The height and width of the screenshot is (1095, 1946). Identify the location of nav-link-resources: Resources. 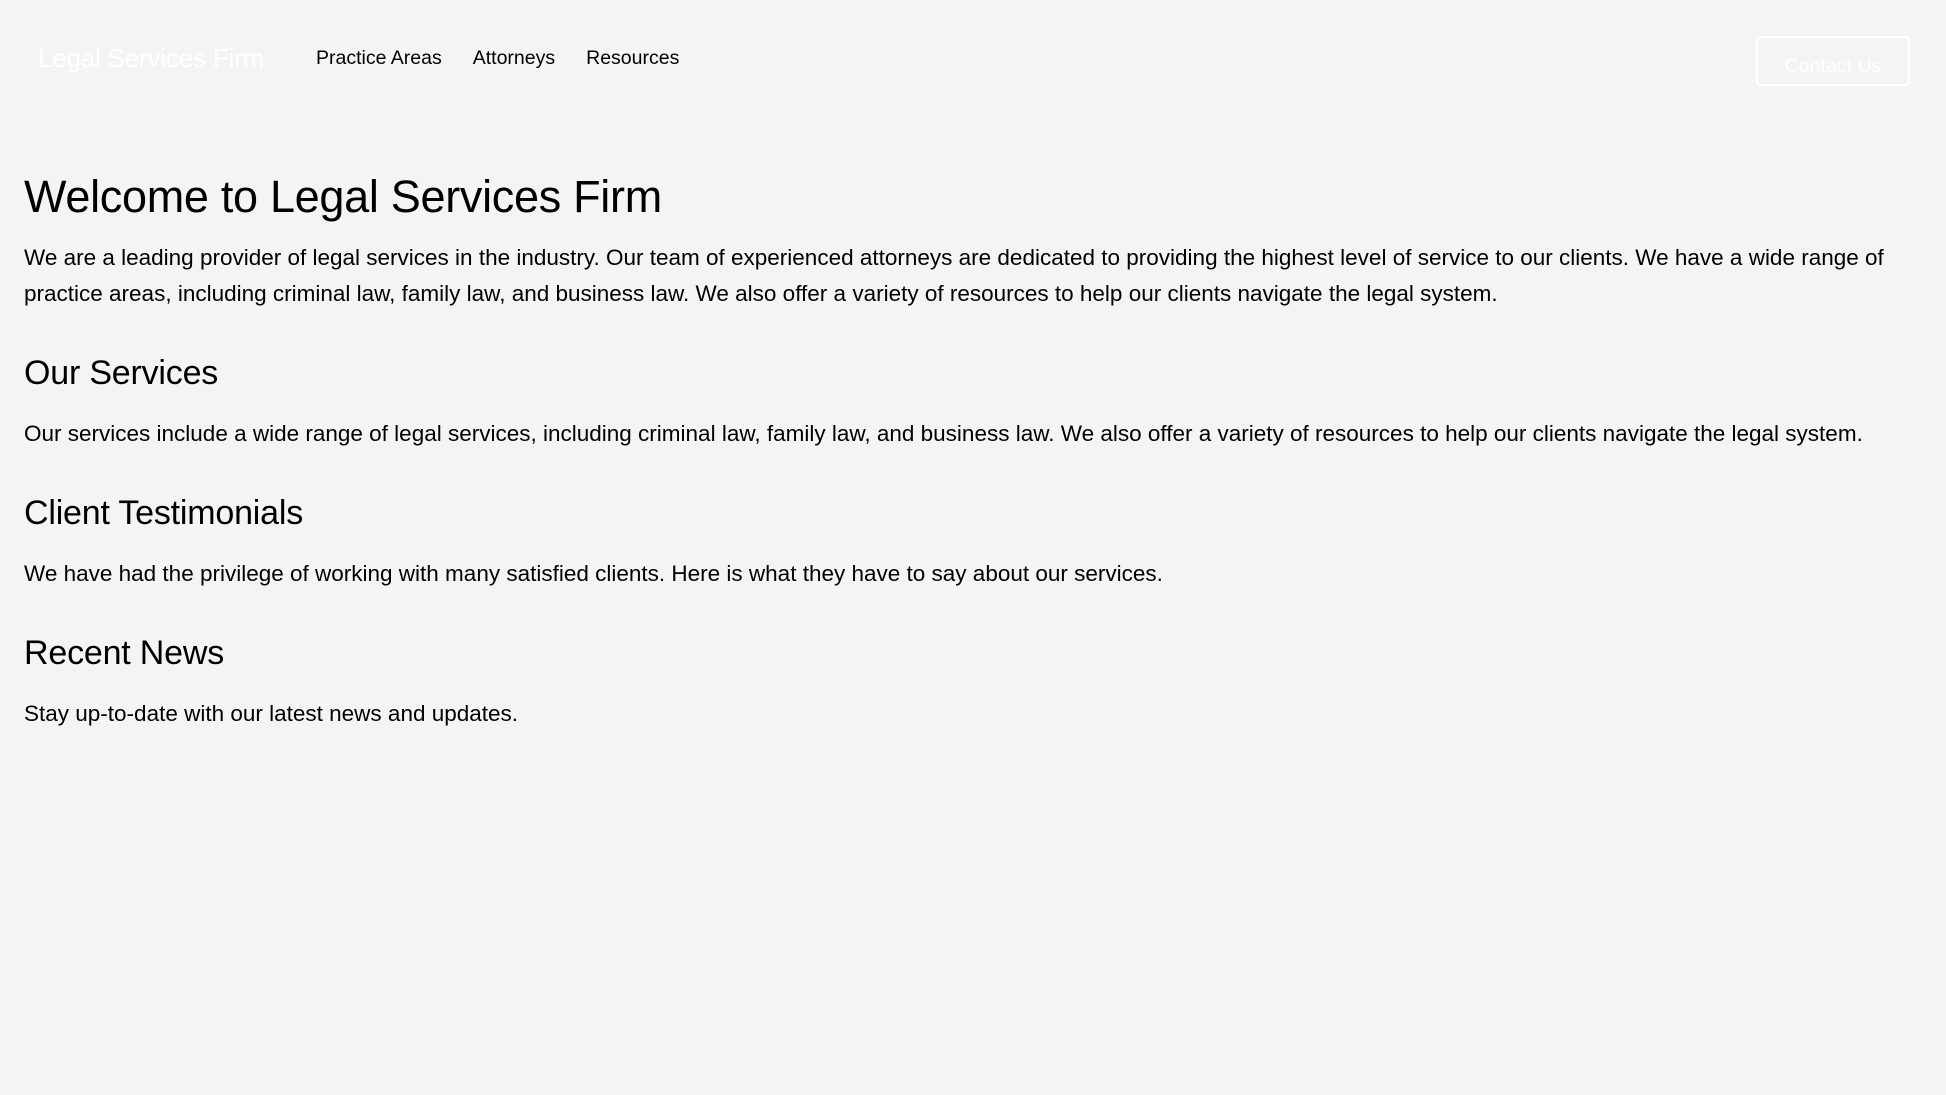
(632, 58).